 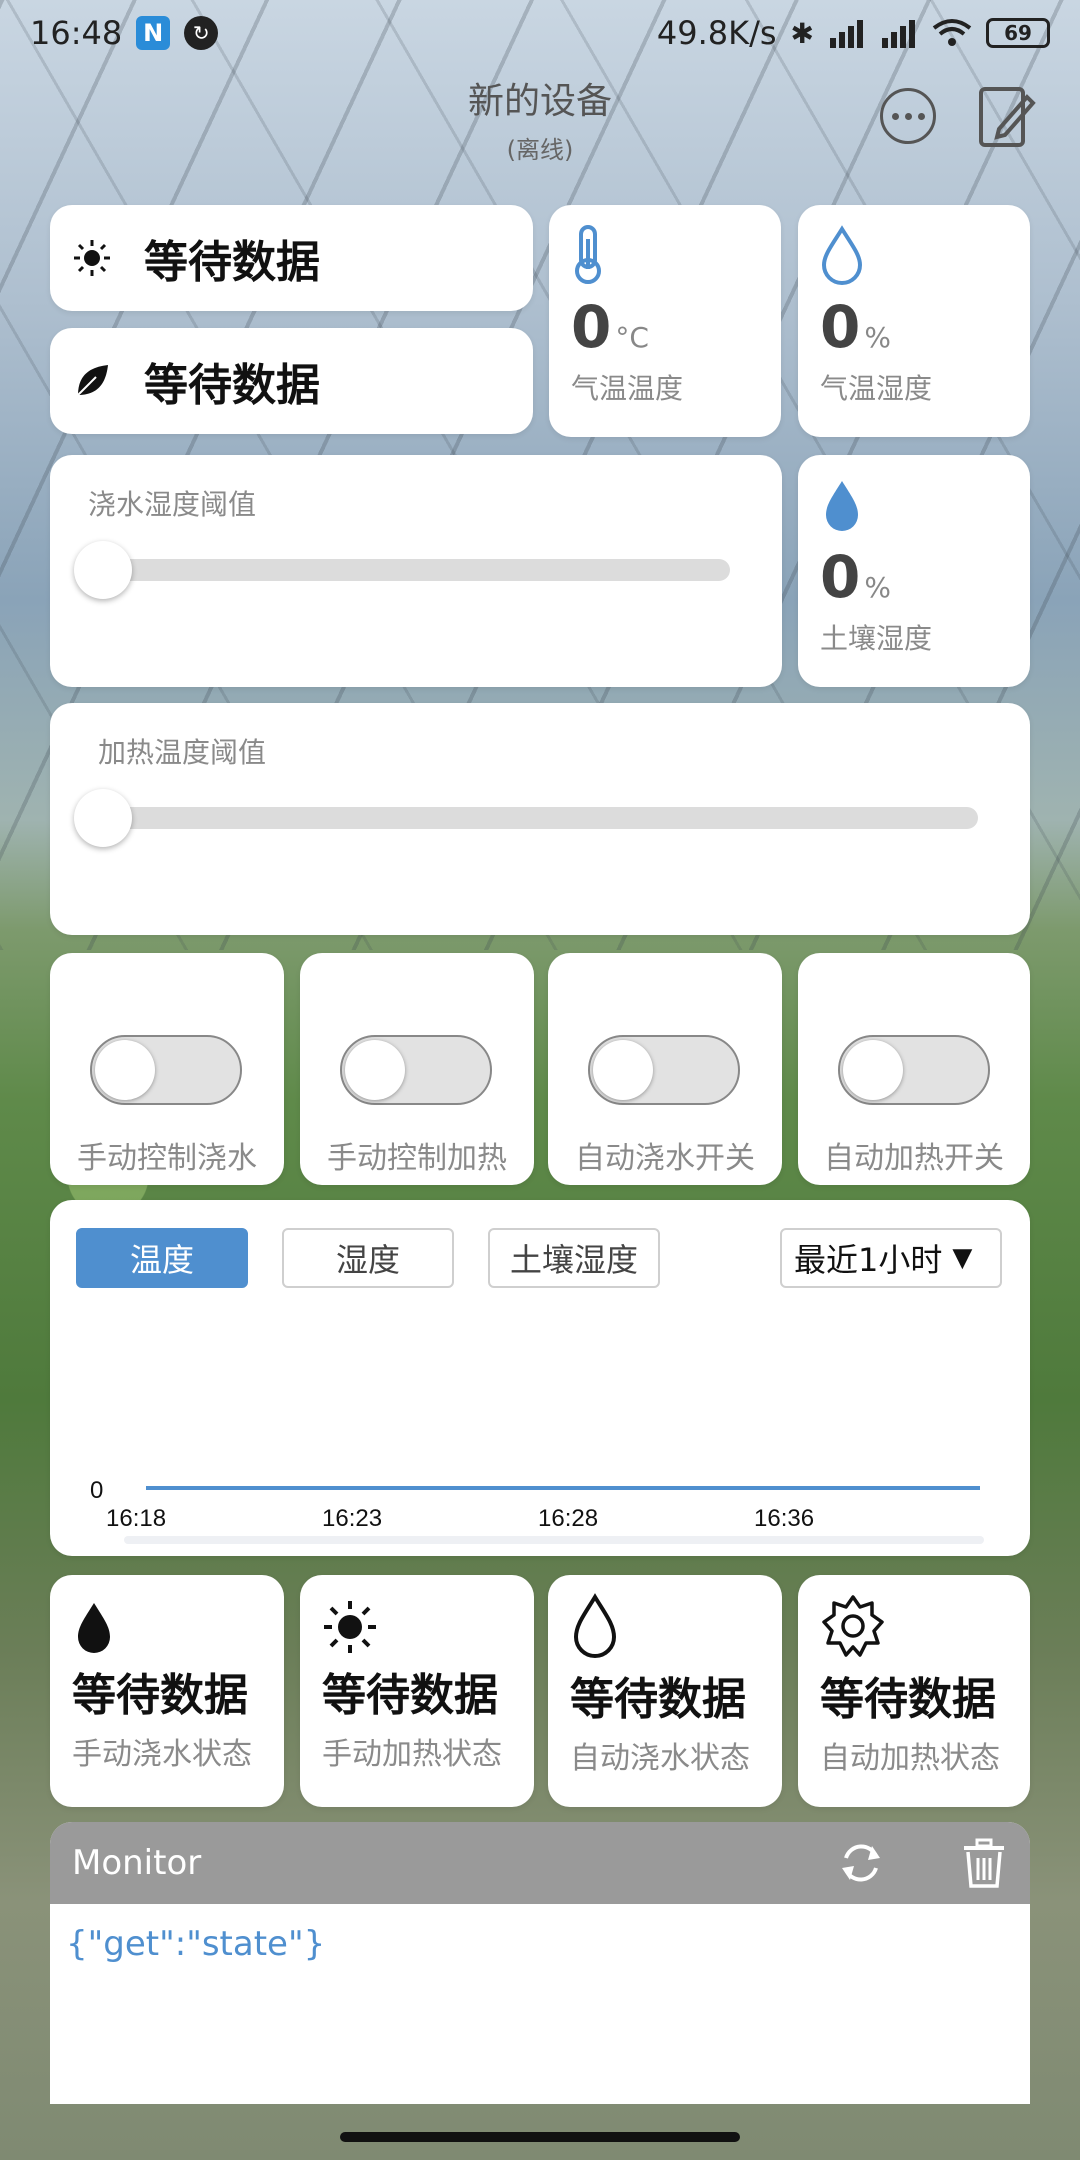 What do you see at coordinates (853, 1626) in the screenshot?
I see `gear-icon` at bounding box center [853, 1626].